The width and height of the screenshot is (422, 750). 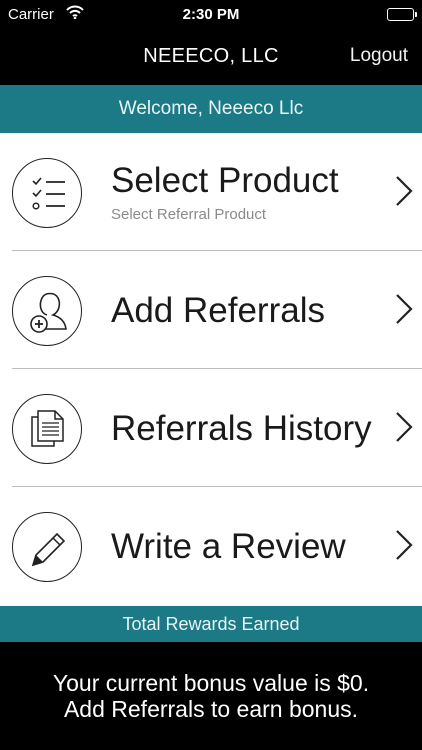 I want to click on bonus-hint-text: Add Referrals to earn bonus., so click(x=211, y=709).